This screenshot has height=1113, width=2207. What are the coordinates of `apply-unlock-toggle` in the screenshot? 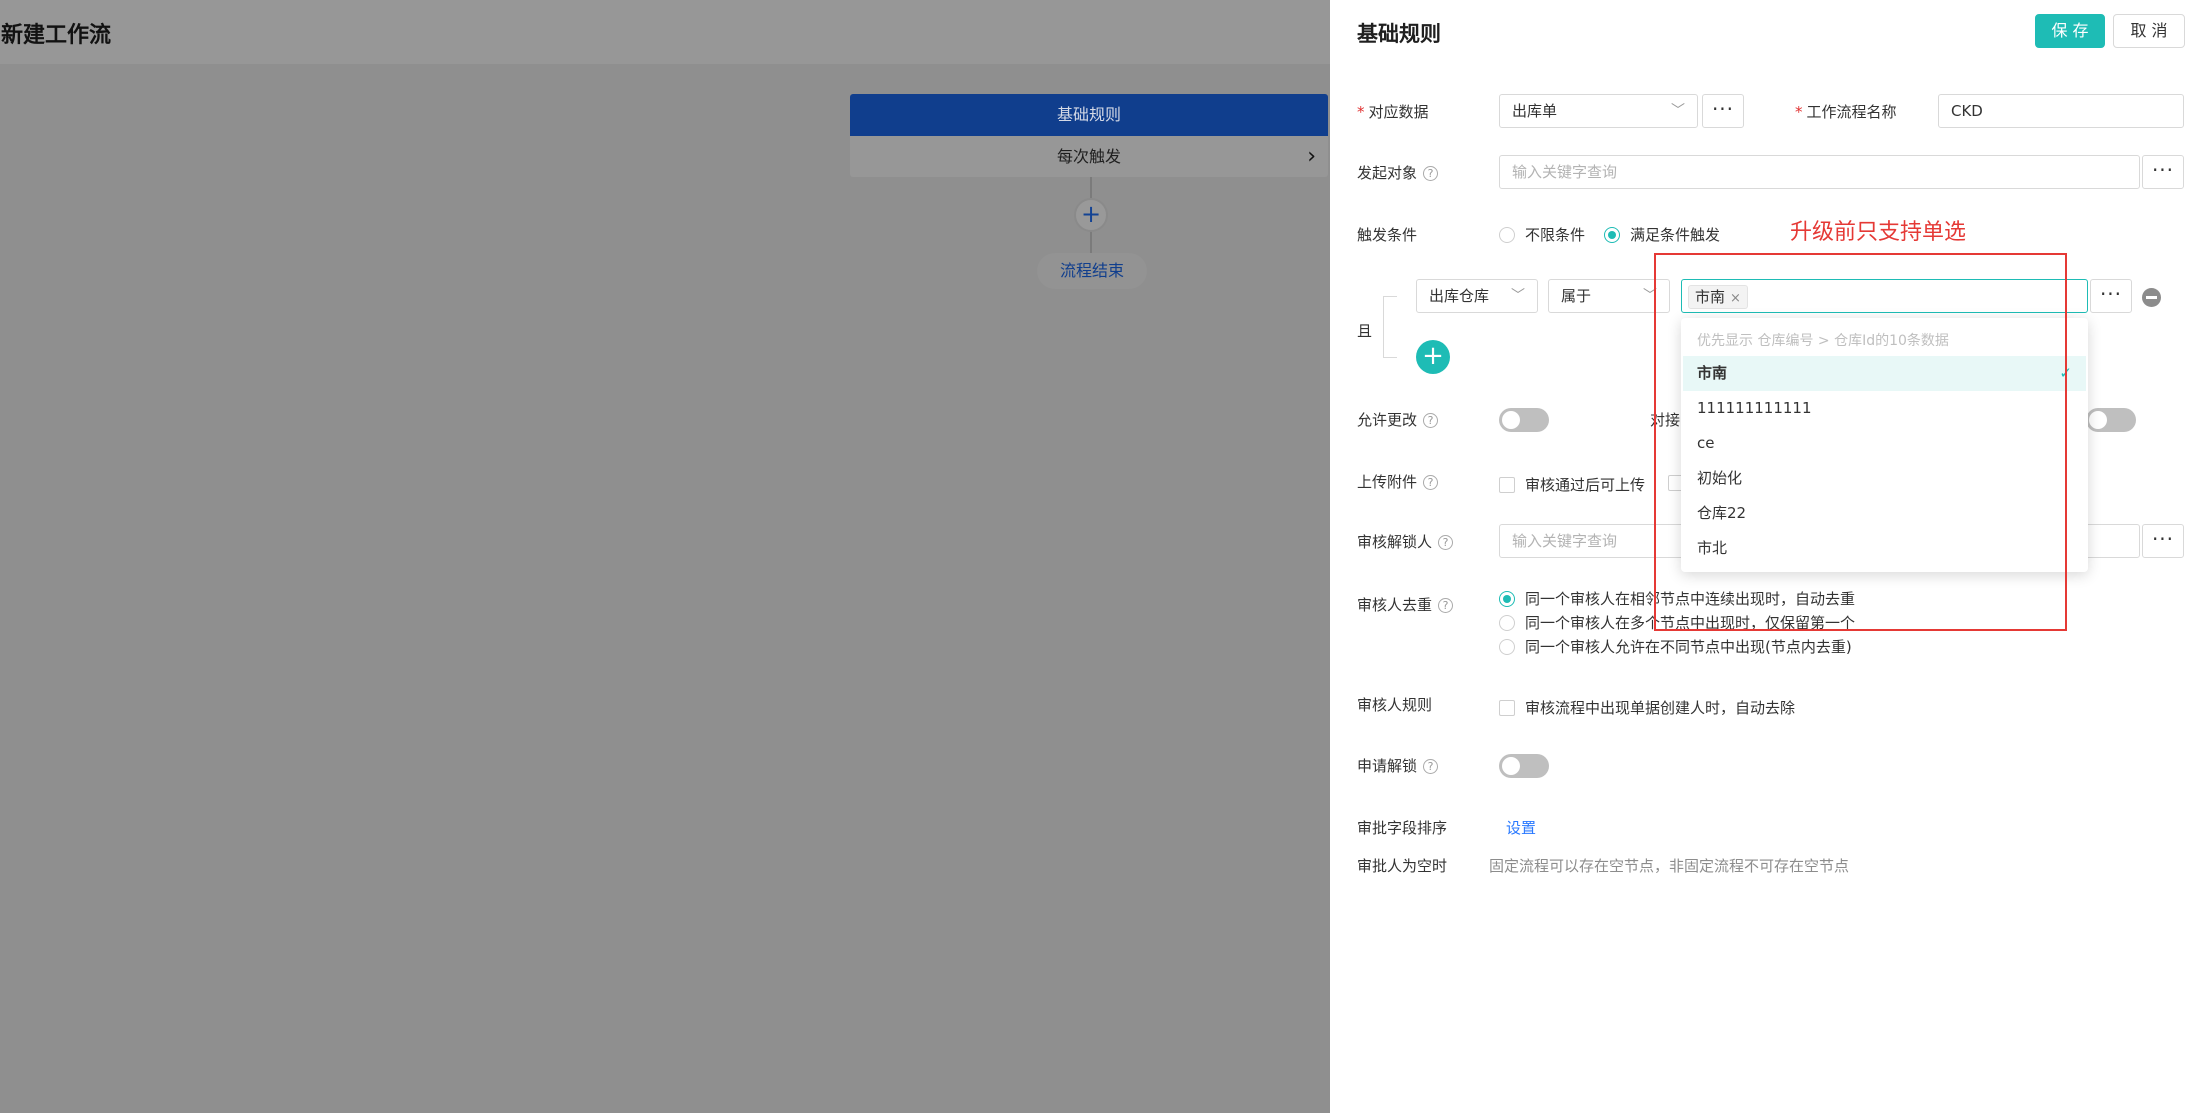 It's located at (1524, 766).